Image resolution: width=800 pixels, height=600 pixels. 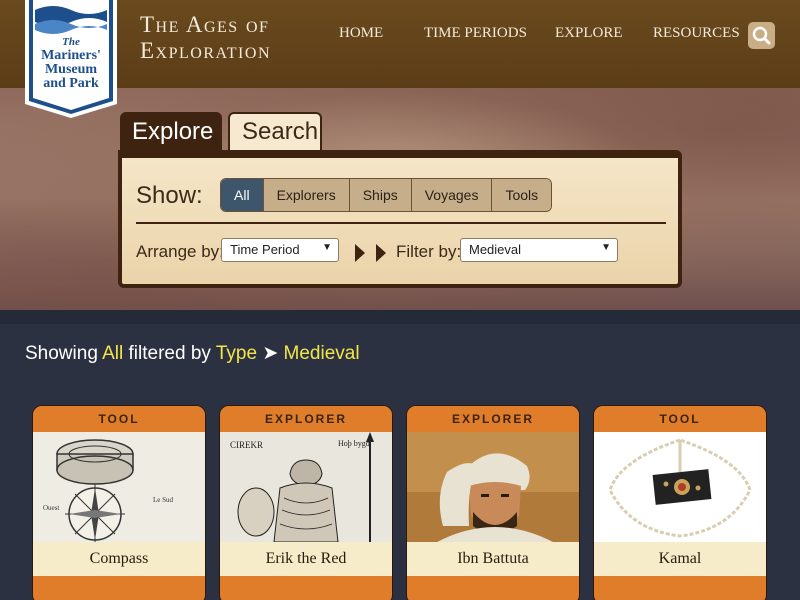 I want to click on svg-text: Hoþ bygd, so click(x=354, y=443).